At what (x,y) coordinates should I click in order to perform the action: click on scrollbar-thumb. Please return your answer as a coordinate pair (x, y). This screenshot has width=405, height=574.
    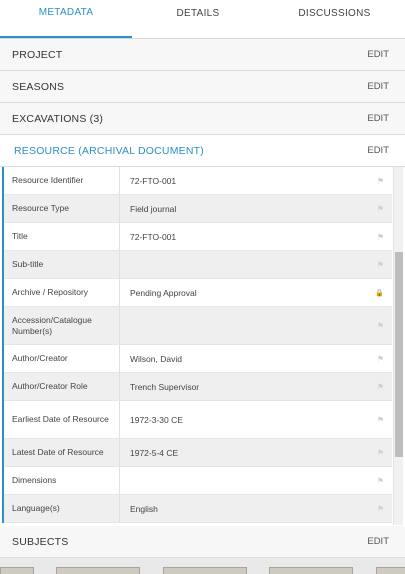
    Looking at the image, I should click on (399, 354).